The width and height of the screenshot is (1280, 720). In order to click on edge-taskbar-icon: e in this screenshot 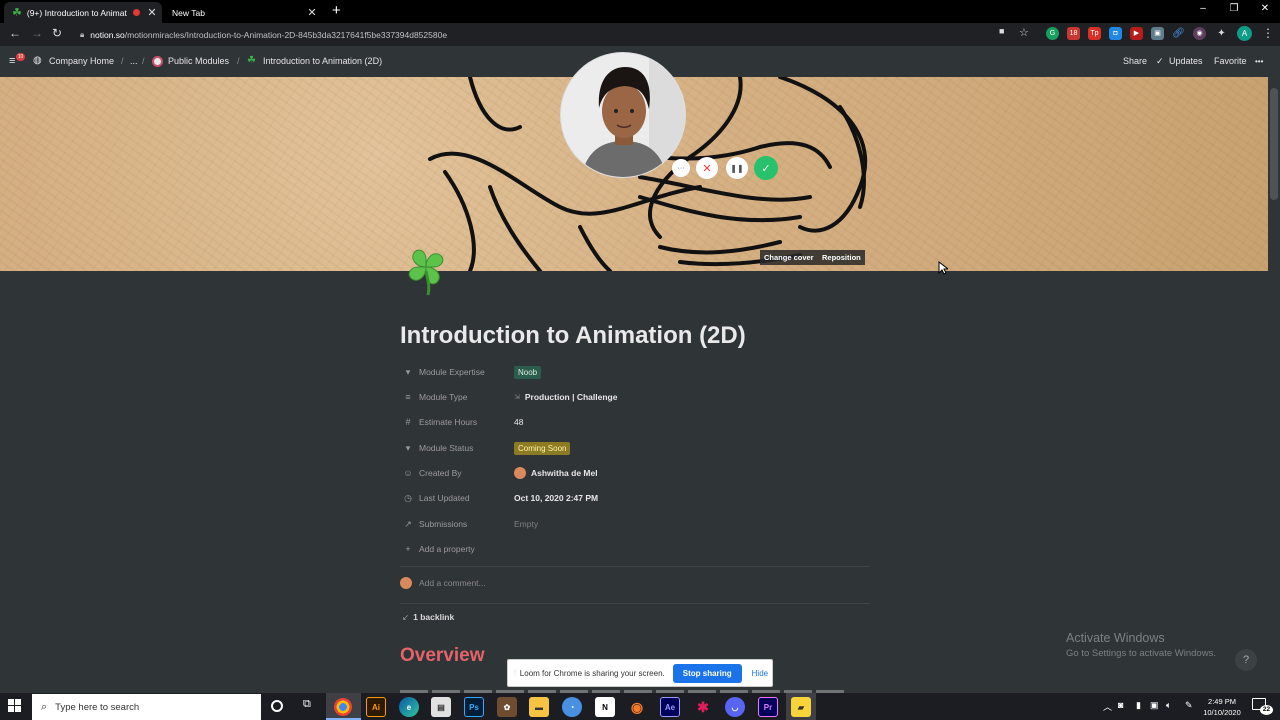, I will do `click(409, 707)`.